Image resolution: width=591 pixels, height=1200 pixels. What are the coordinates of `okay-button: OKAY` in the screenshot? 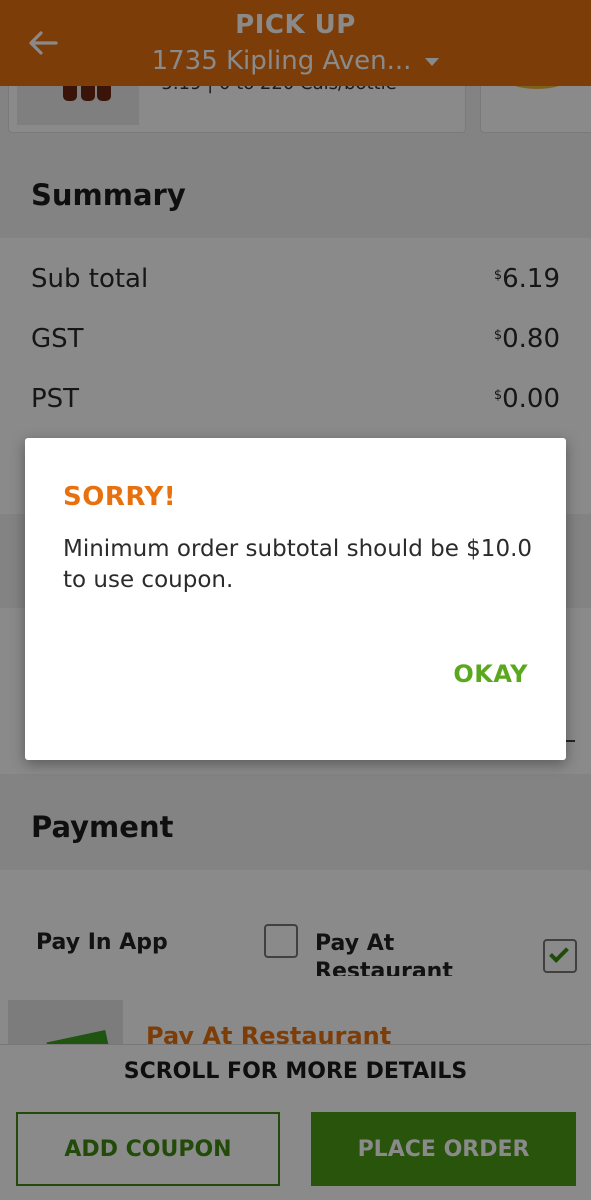 It's located at (490, 674).